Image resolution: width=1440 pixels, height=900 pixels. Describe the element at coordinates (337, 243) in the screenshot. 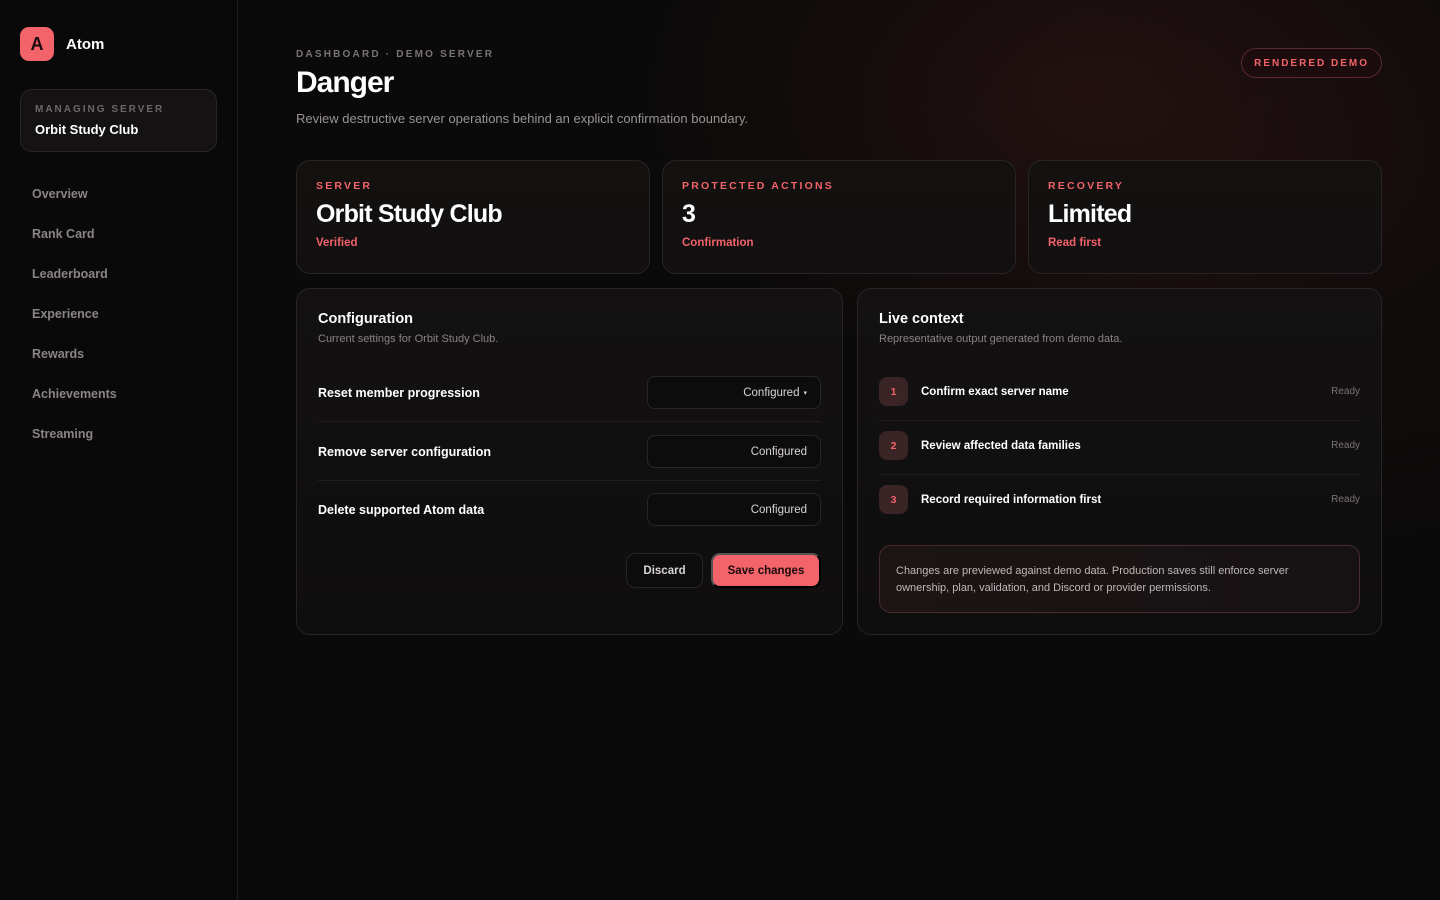

I see `stat-sub: Verified` at that location.